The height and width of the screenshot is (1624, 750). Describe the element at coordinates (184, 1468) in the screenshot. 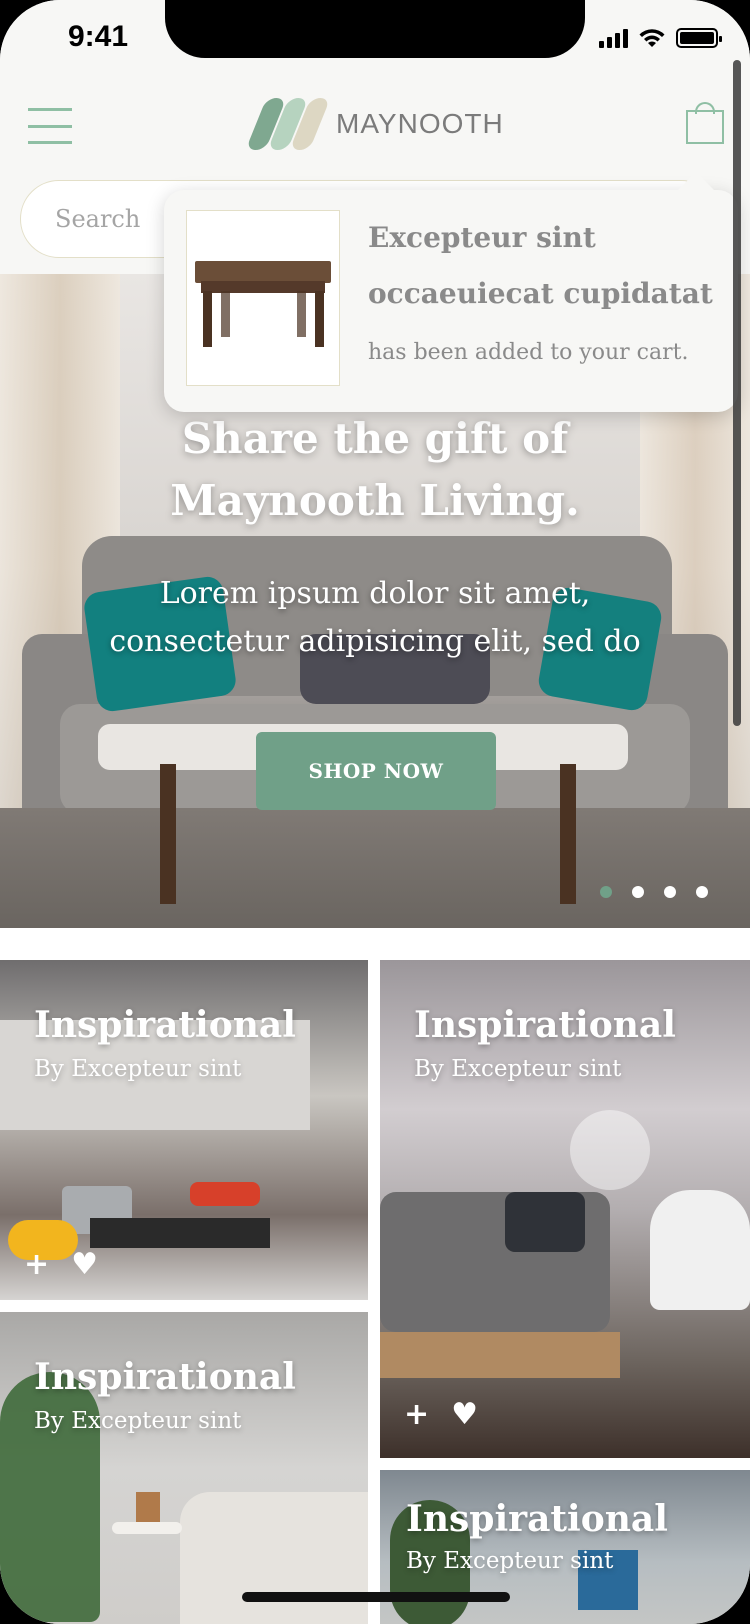

I see `inspiration-card: Inspirational By Excepteur sint` at that location.